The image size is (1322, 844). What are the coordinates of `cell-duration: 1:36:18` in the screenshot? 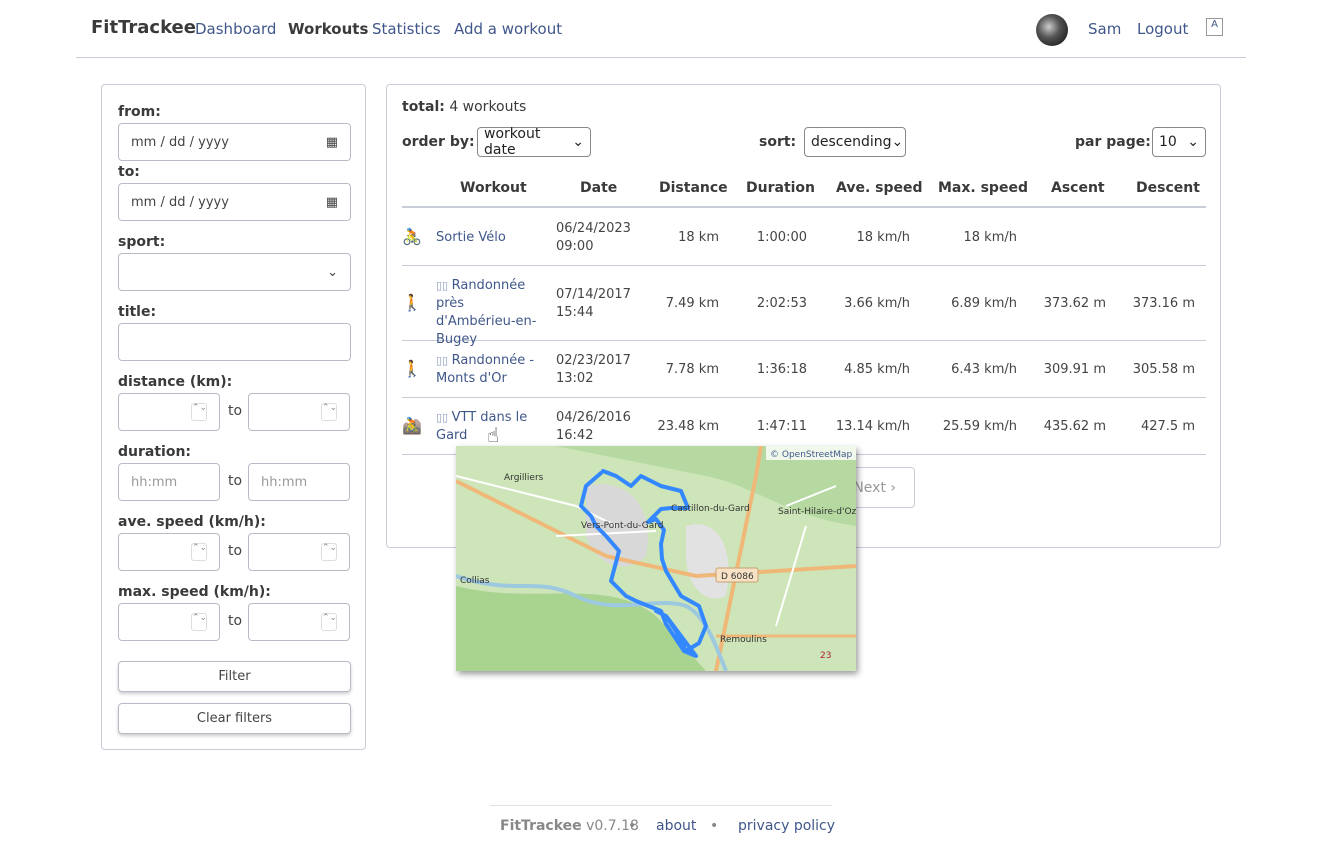 It's located at (781, 369).